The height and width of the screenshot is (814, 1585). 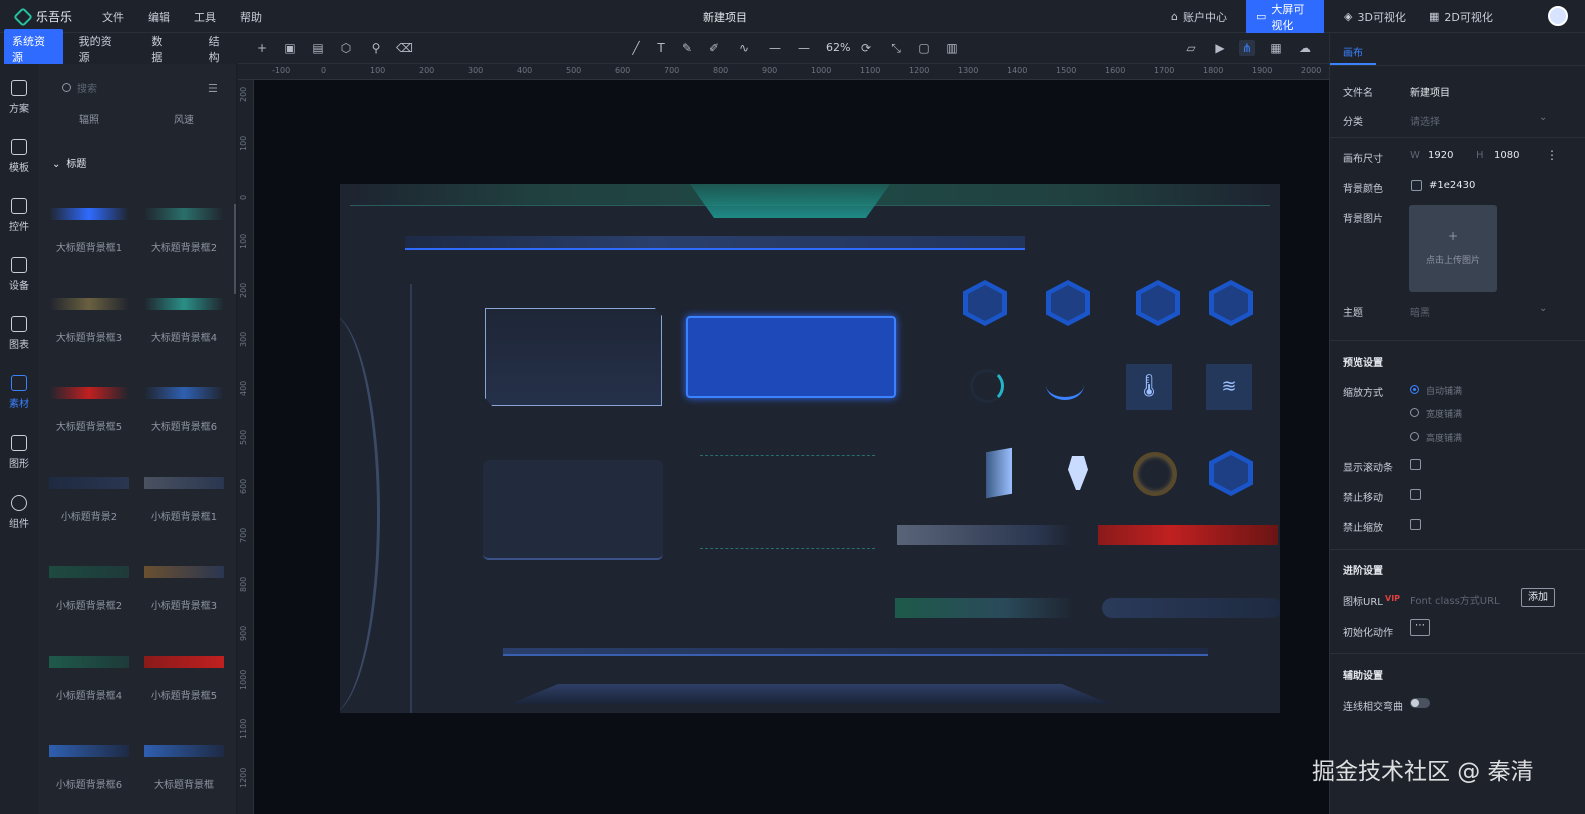 What do you see at coordinates (1220, 48) in the screenshot?
I see `play-icon: ▶` at bounding box center [1220, 48].